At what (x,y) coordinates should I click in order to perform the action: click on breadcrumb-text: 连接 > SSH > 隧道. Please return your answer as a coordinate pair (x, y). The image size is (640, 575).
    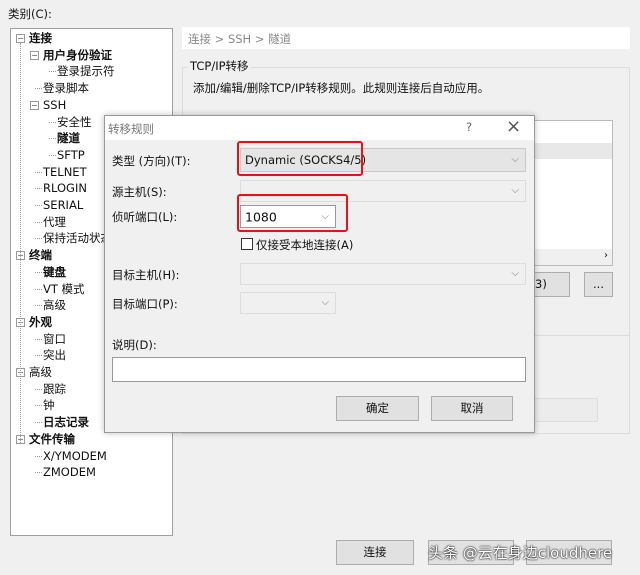
    Looking at the image, I should click on (240, 39).